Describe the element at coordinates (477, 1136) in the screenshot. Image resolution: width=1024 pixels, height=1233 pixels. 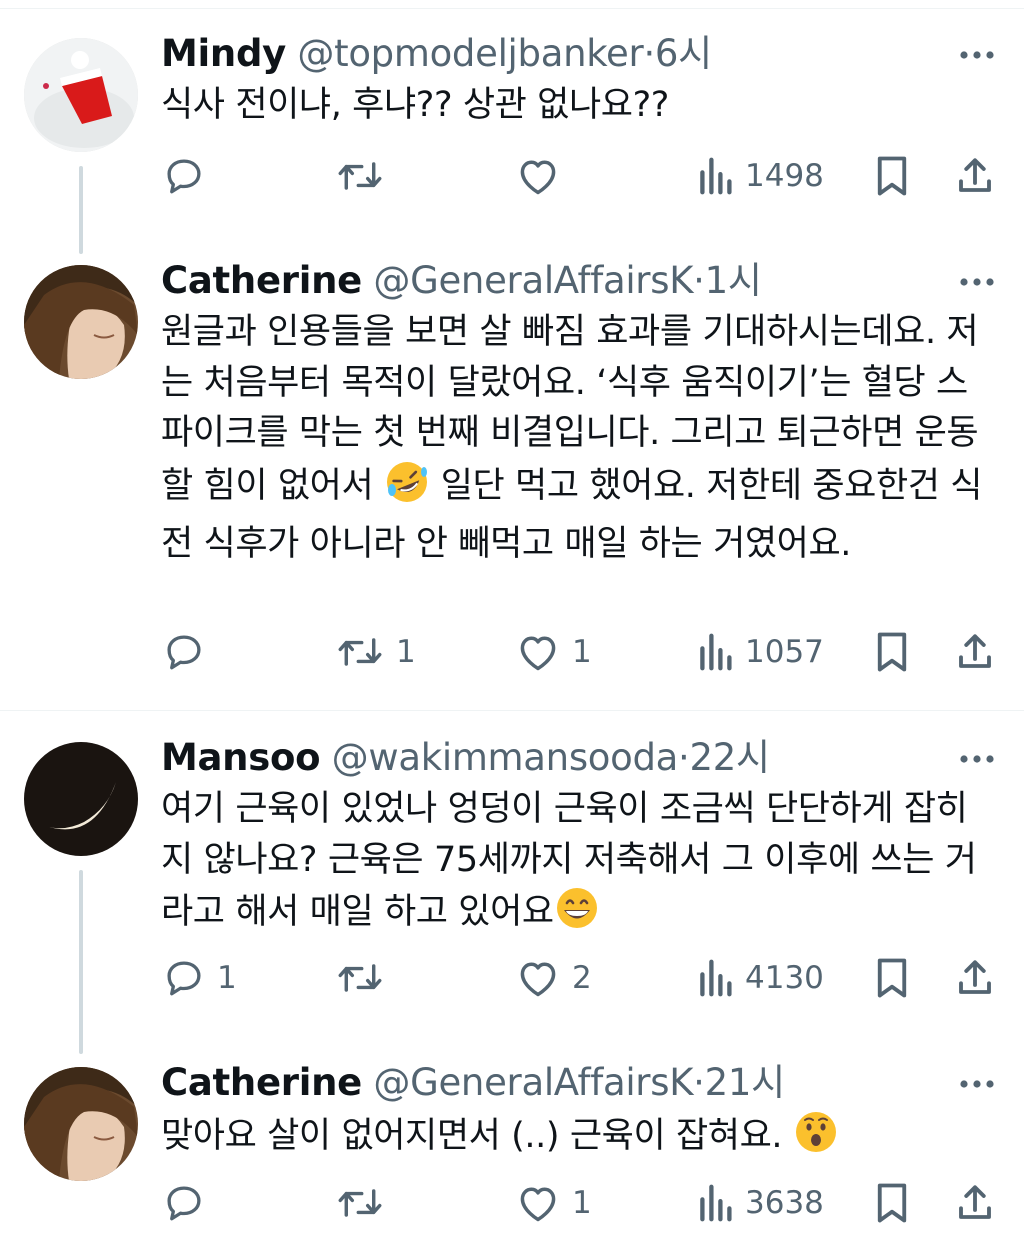
I see `tweet-text-part: 맞아요 살이 없어지면서 (..) 근육이 잡혀요.` at that location.